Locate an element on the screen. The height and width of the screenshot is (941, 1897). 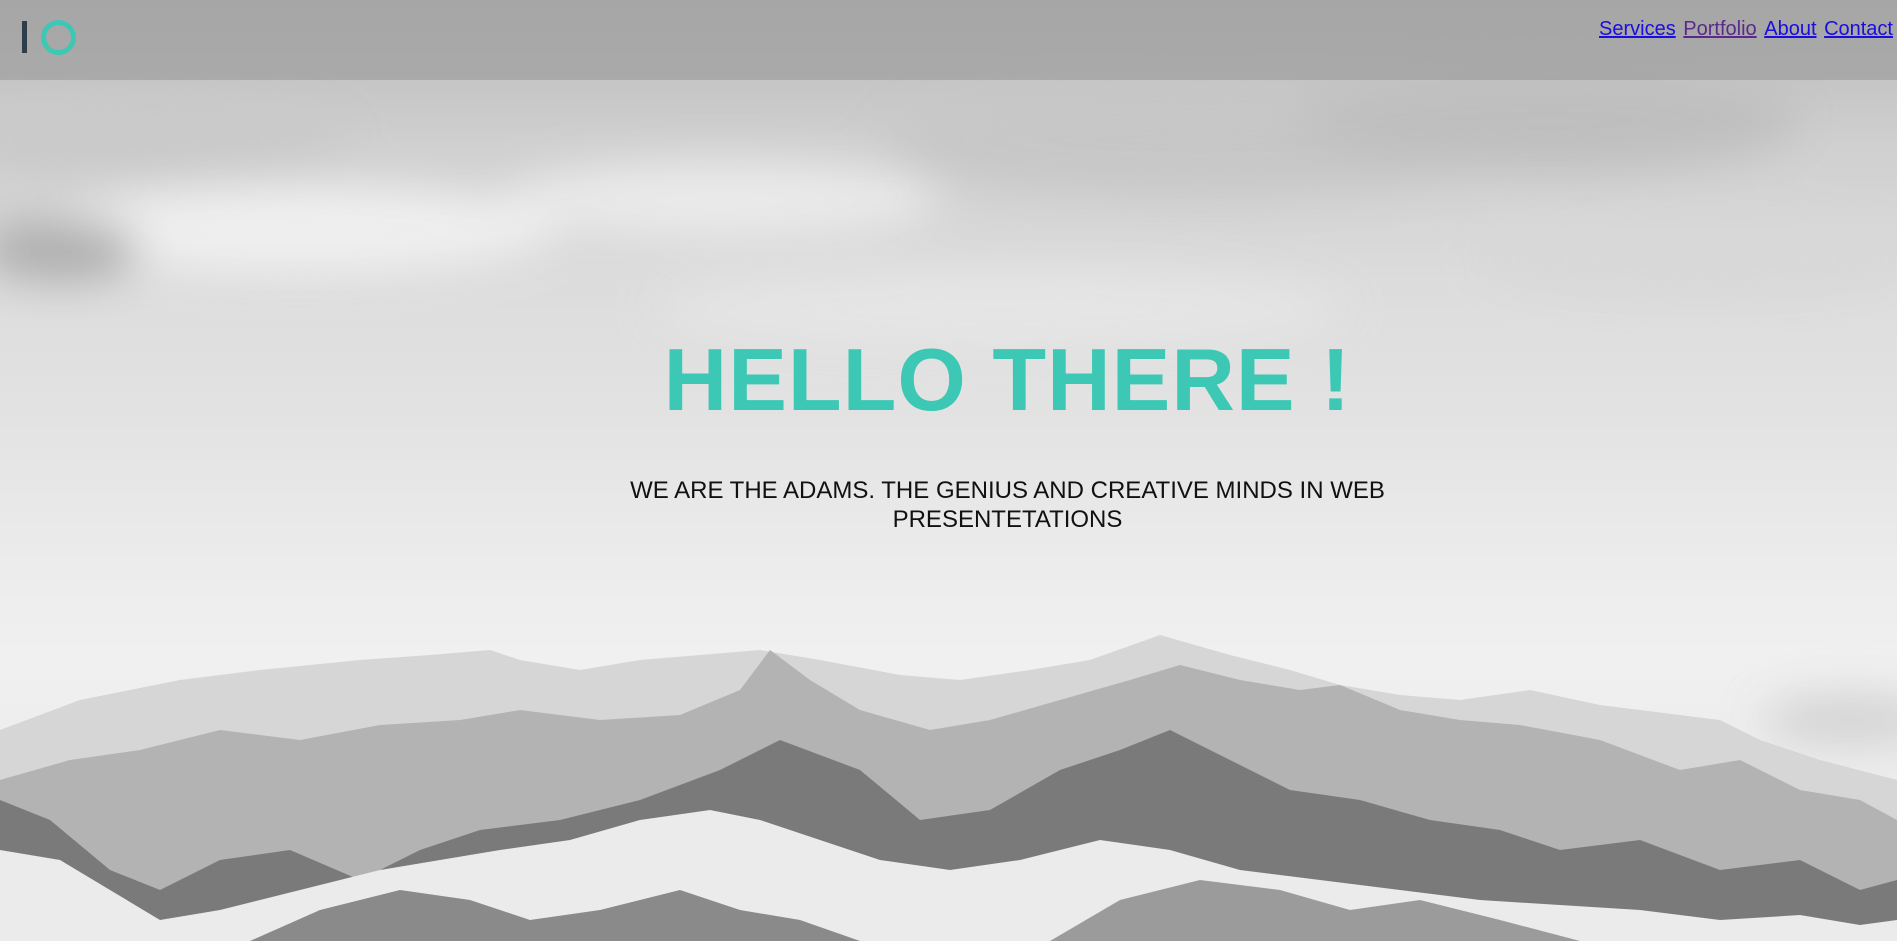
nav-link-portfolio: Portfolio is located at coordinates (1719, 29).